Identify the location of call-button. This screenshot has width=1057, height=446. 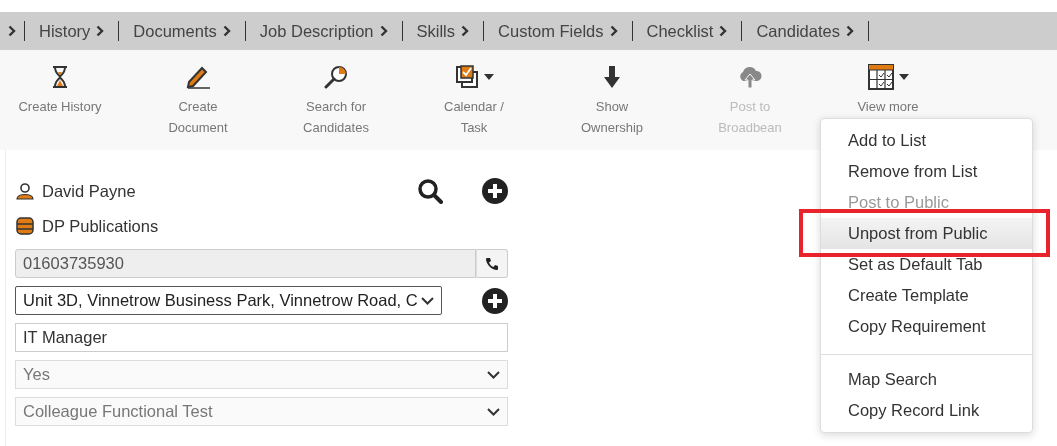
(492, 263).